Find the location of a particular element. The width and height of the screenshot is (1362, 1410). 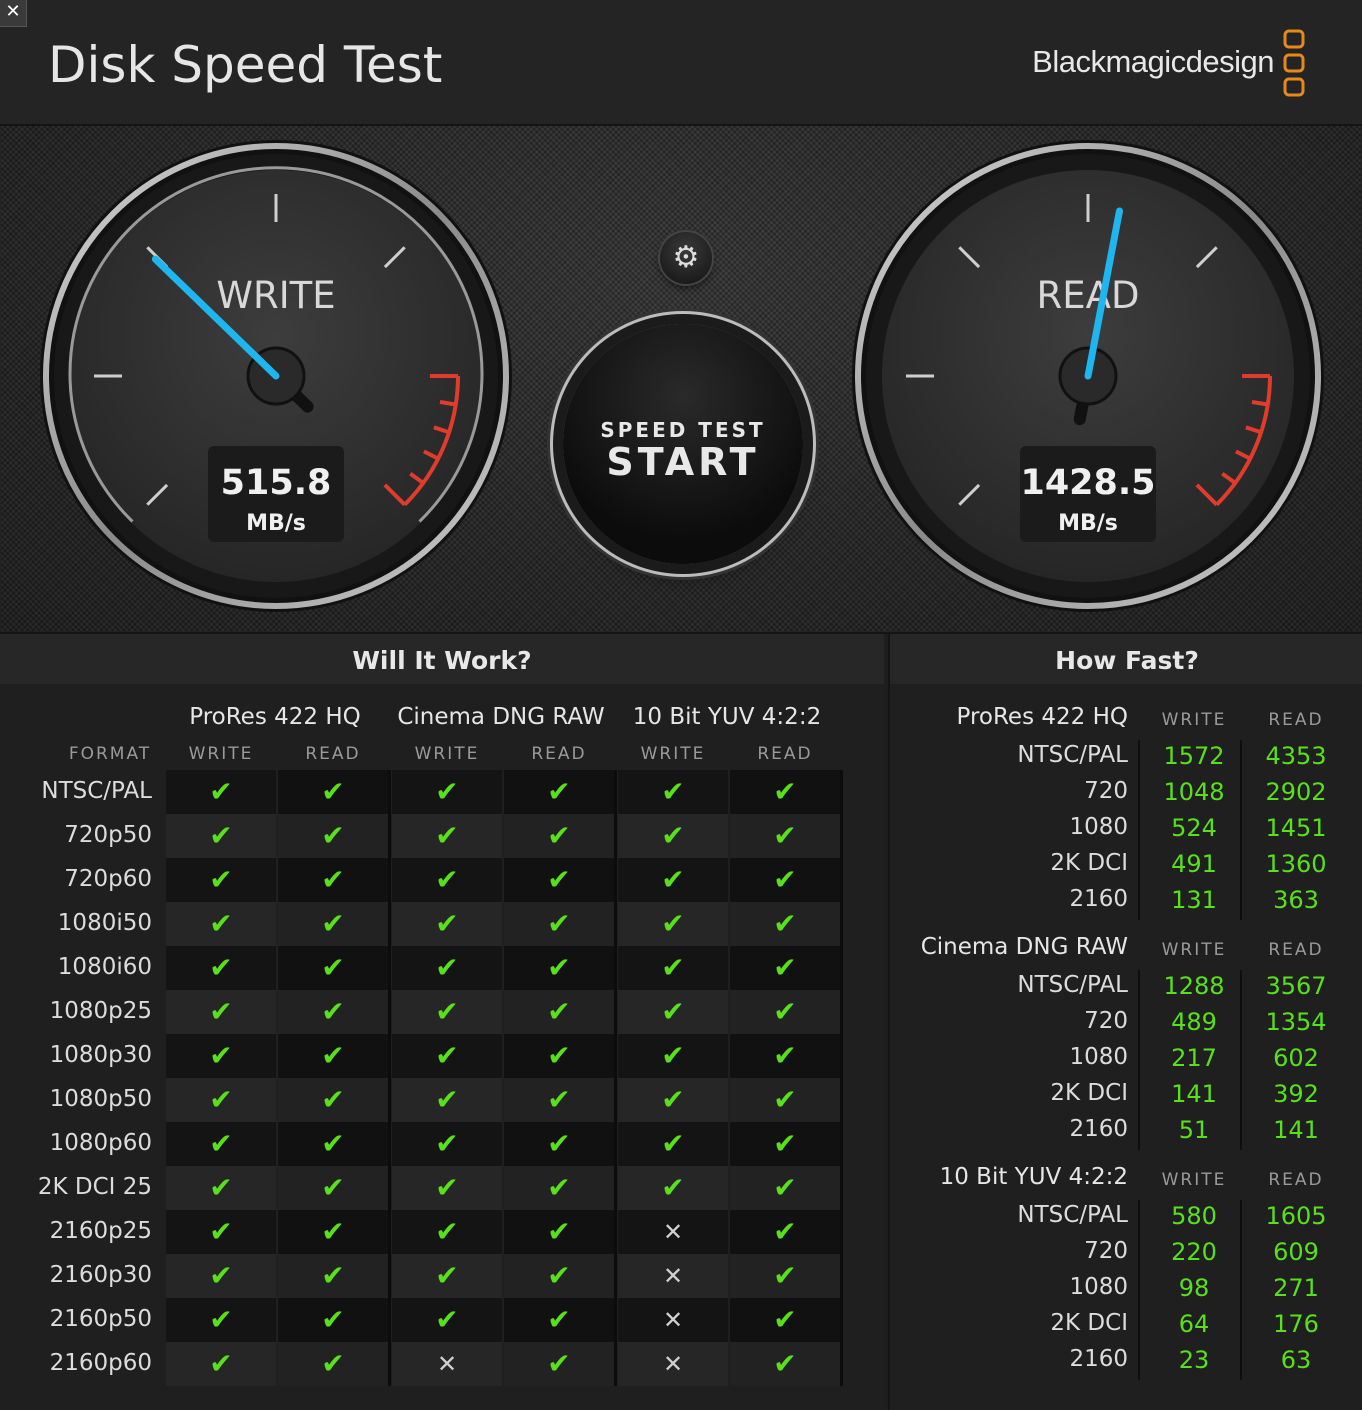

write-fps-value: 524 is located at coordinates (1194, 828).